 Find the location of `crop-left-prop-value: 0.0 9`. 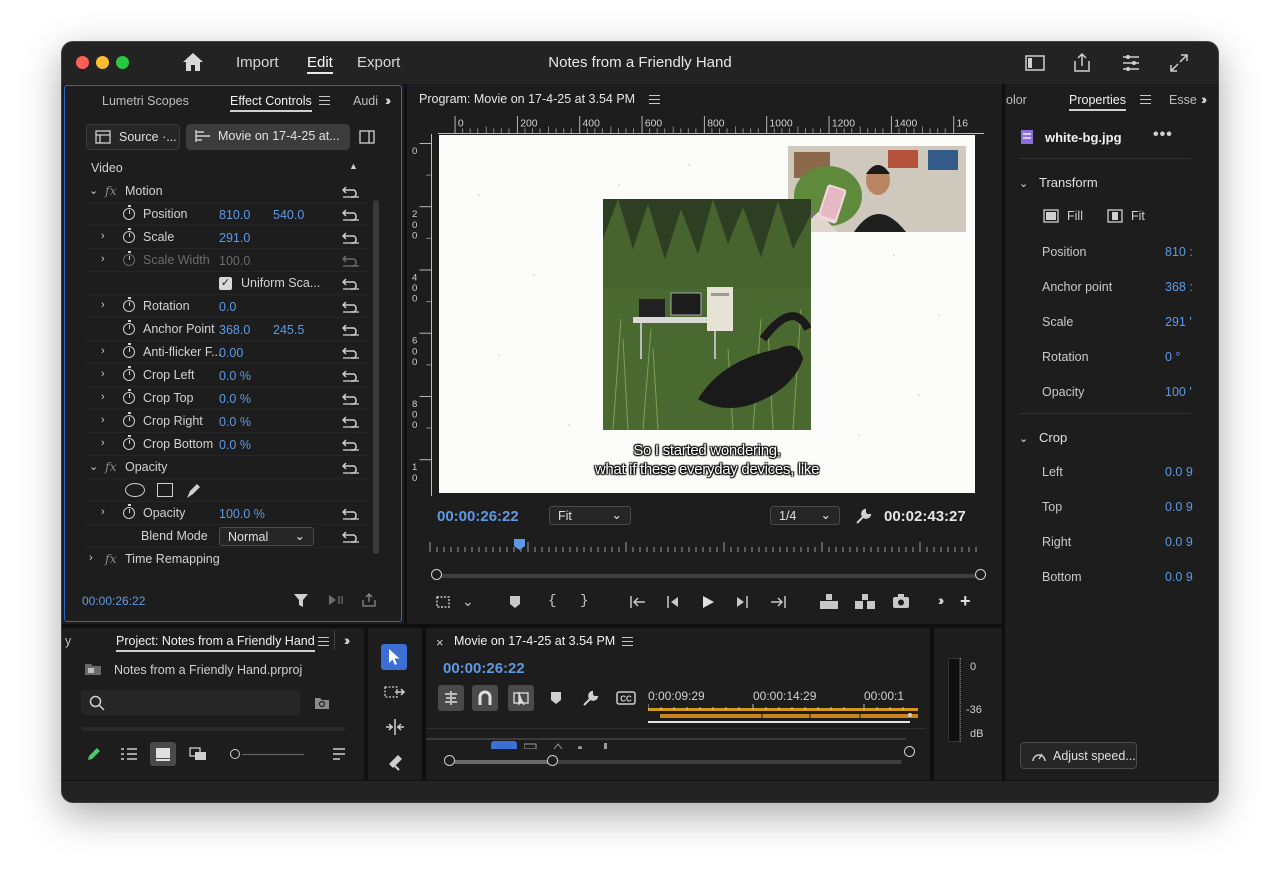

crop-left-prop-value: 0.0 9 is located at coordinates (1179, 472).